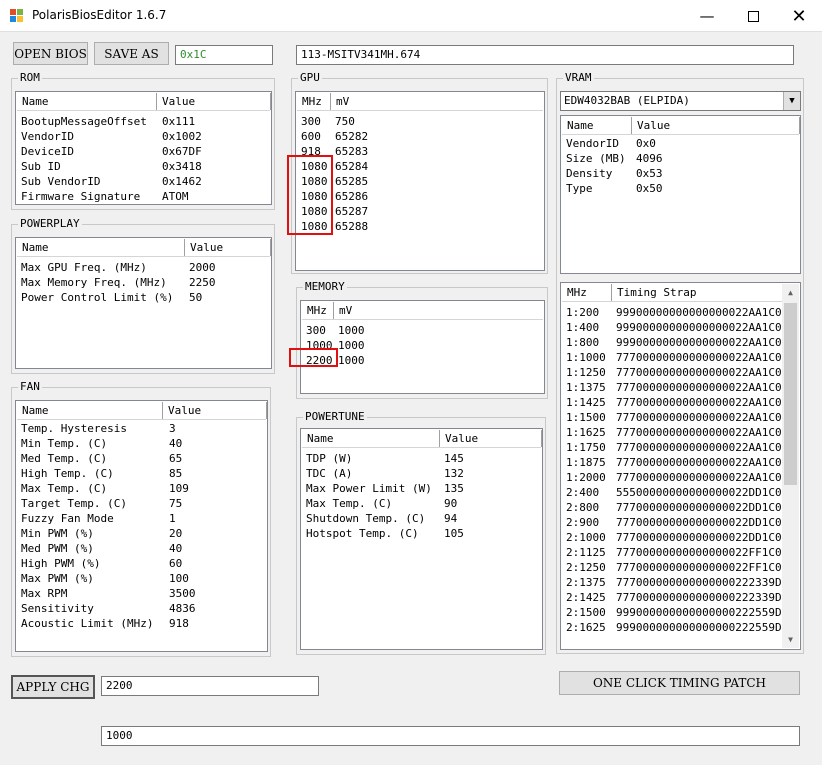  What do you see at coordinates (420, 211) in the screenshot?
I see `gpu-row: 1080 65287` at bounding box center [420, 211].